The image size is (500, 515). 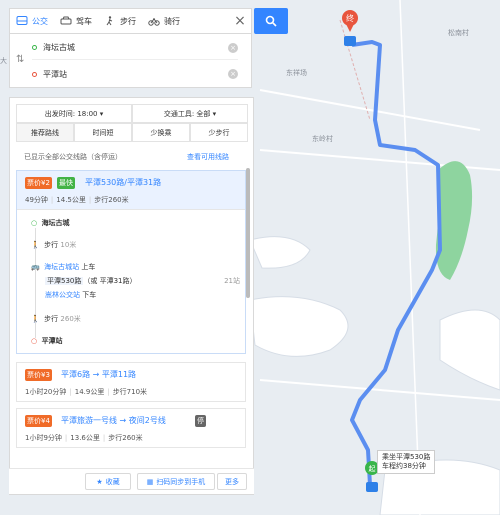 I want to click on route-time: 1小时9分钟, so click(x=43, y=438).